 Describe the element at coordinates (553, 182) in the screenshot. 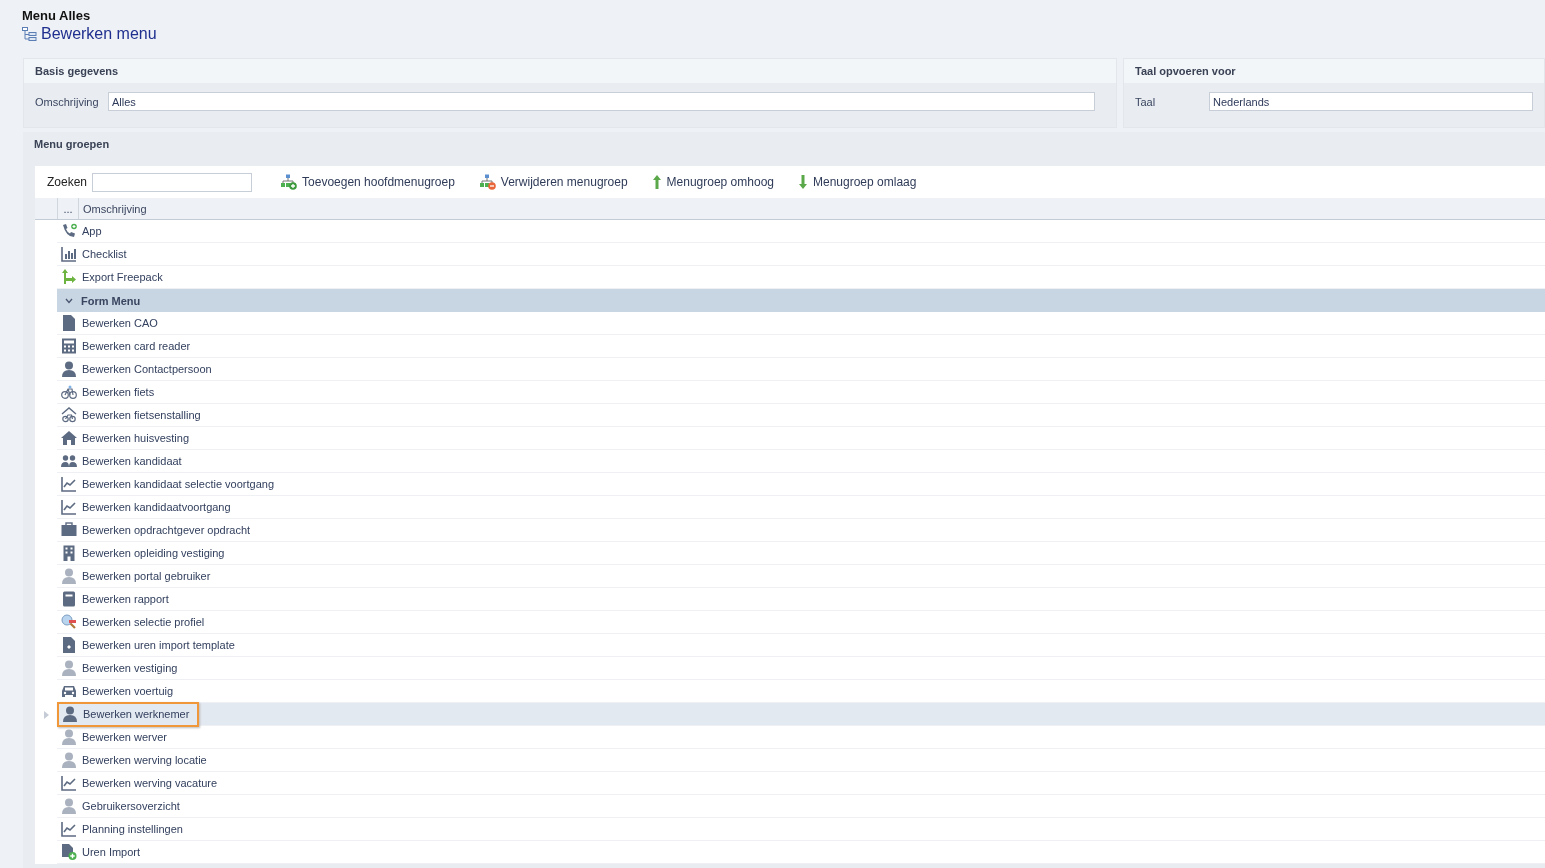

I see `toolbar-button: Verwijderen menugroep` at that location.